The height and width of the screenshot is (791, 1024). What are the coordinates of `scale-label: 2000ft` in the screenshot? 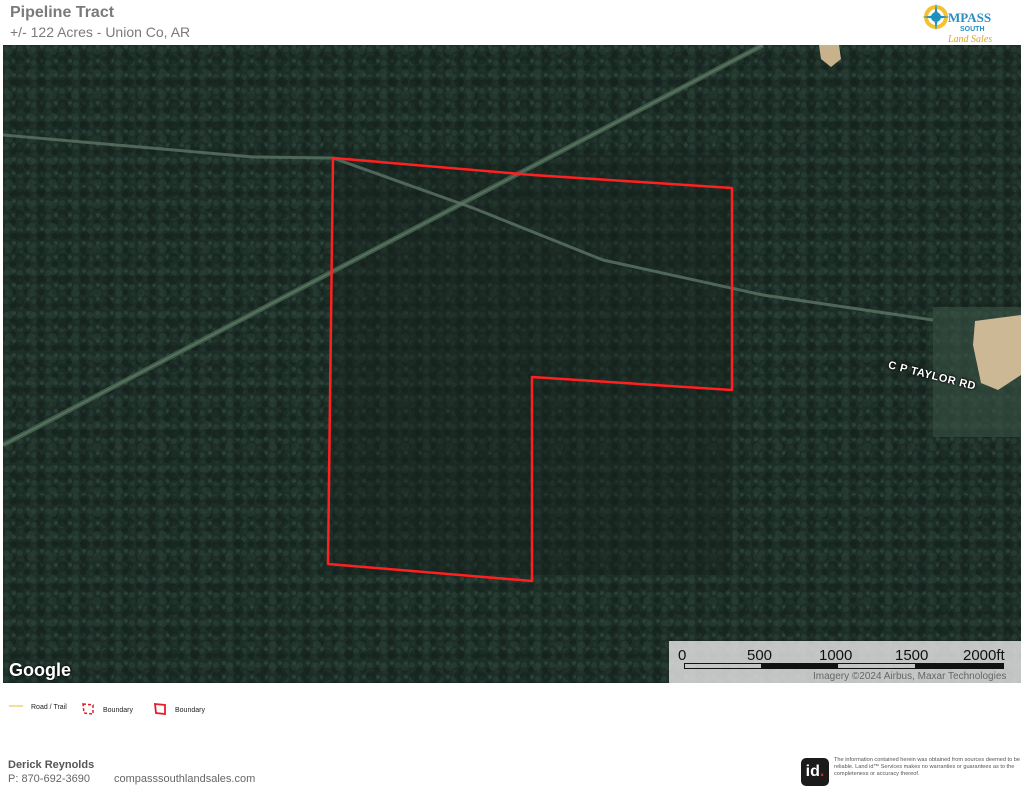 It's located at (984, 655).